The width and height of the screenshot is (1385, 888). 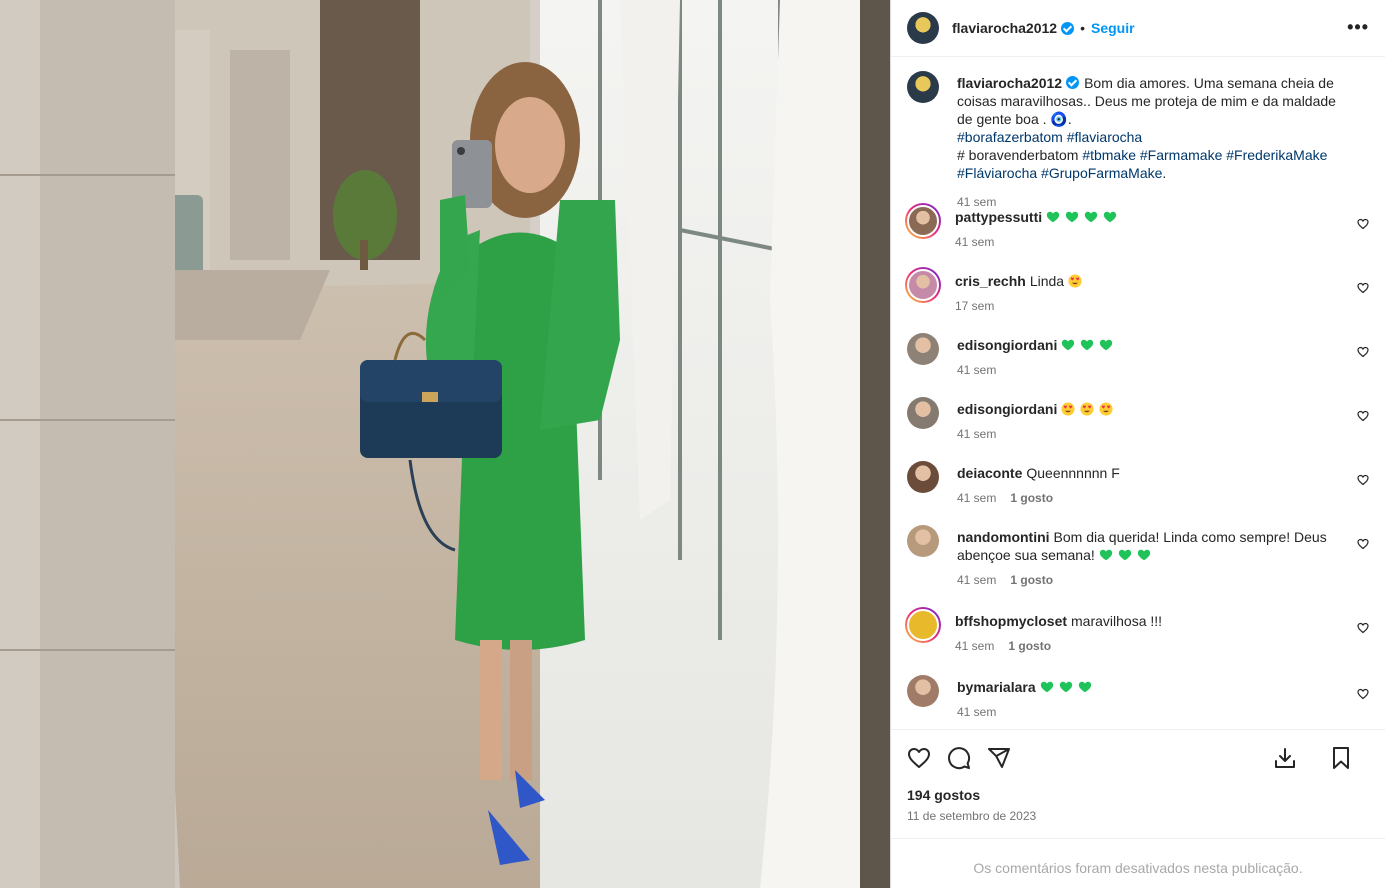 I want to click on comment-username: pattypessutti, so click(x=998, y=217).